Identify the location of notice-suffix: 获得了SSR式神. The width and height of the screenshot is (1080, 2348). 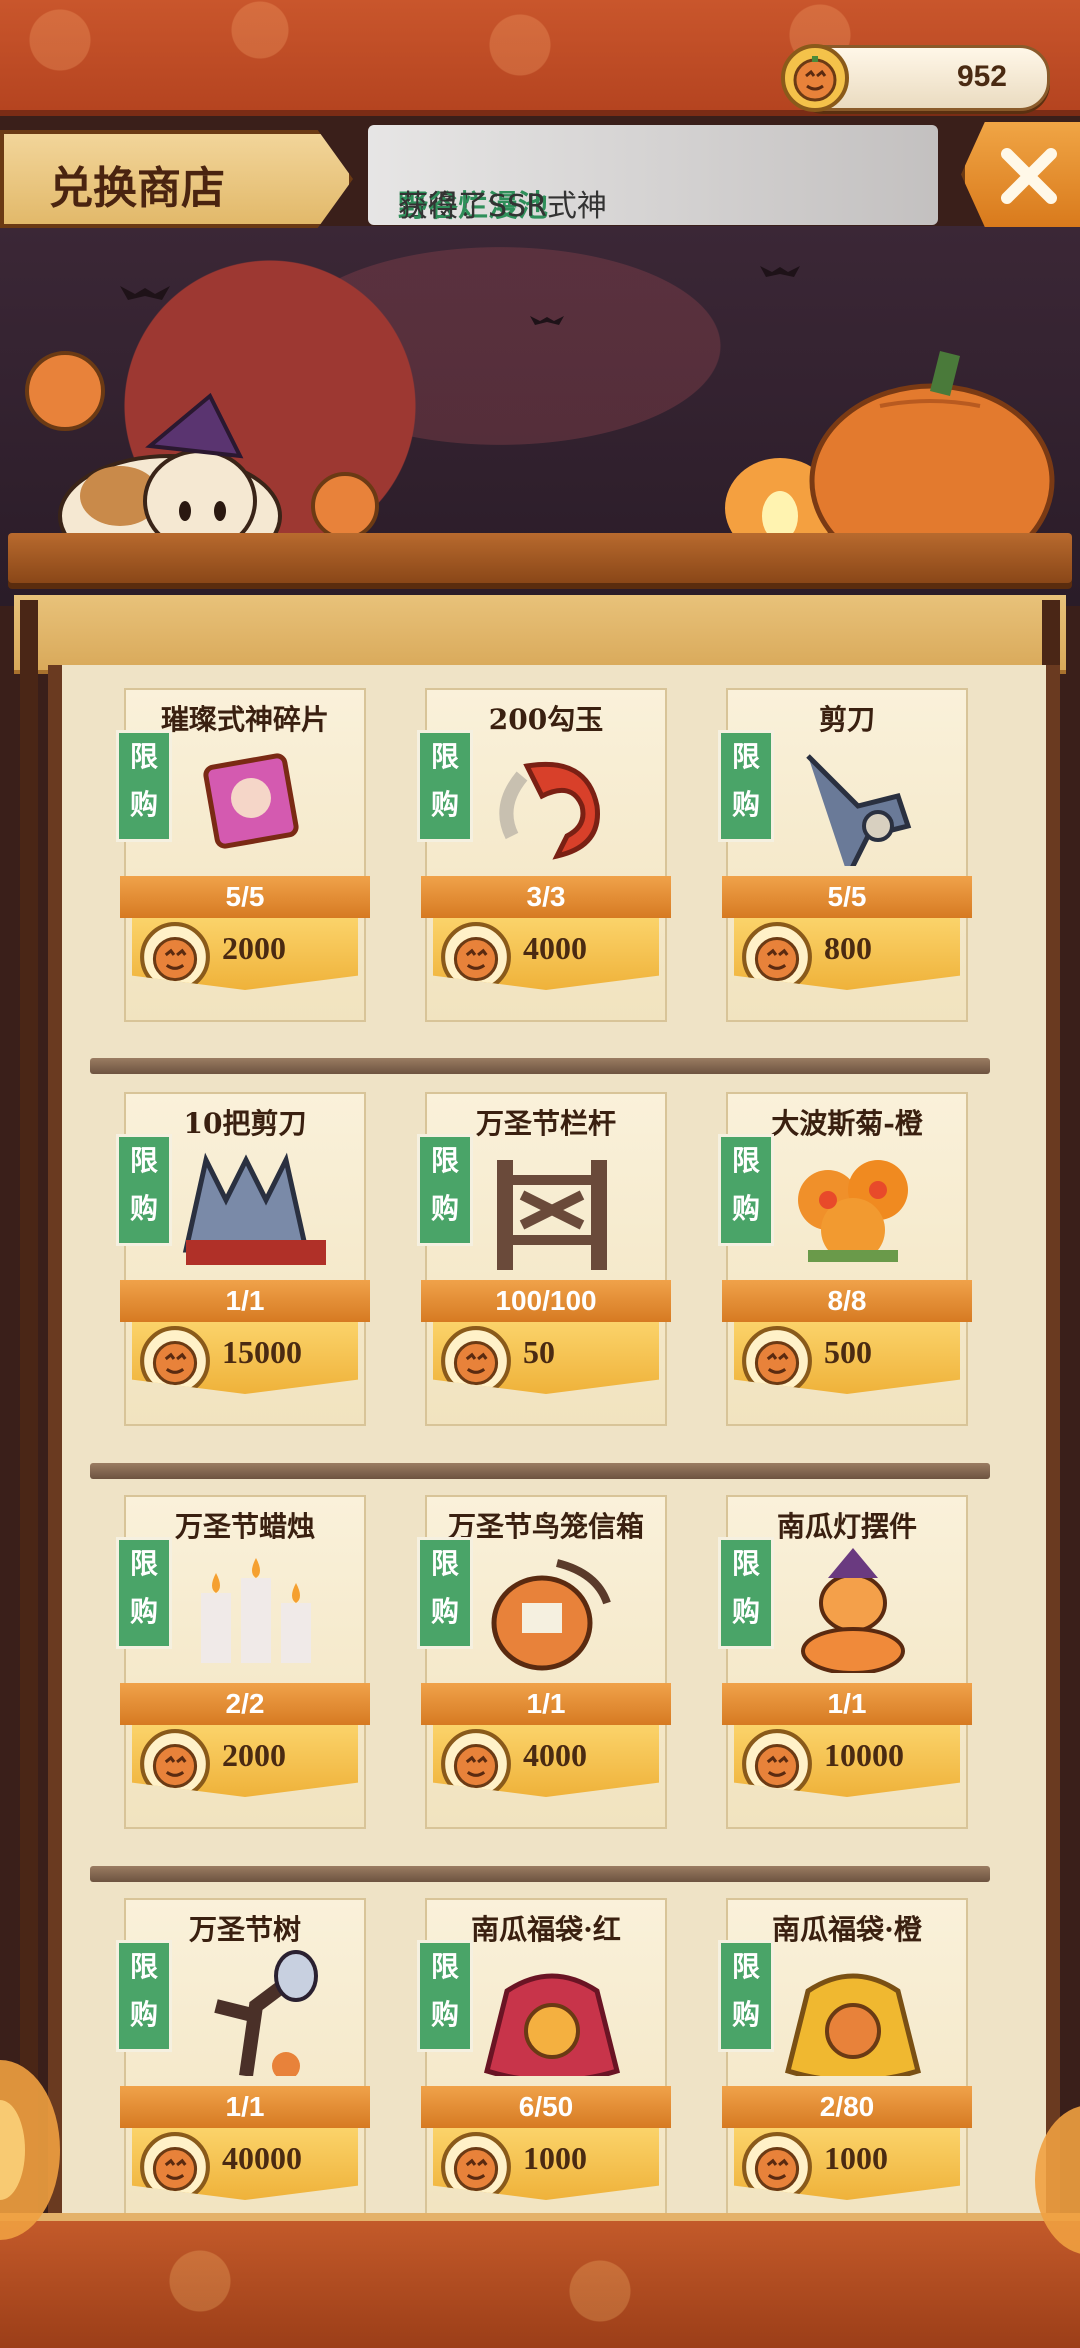
(502, 206).